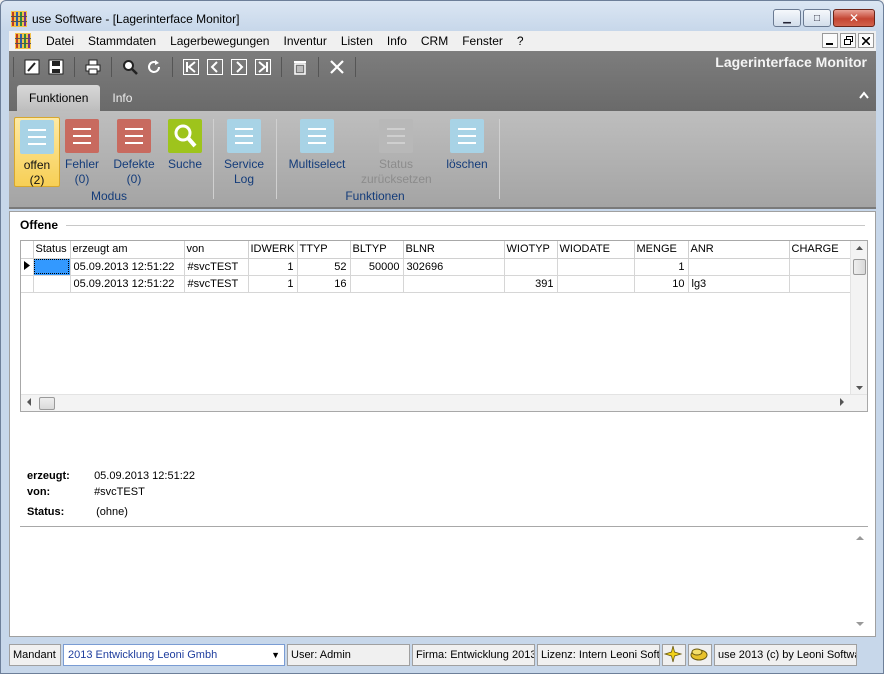  Describe the element at coordinates (700, 655) in the screenshot. I see `status-messages-button` at that location.